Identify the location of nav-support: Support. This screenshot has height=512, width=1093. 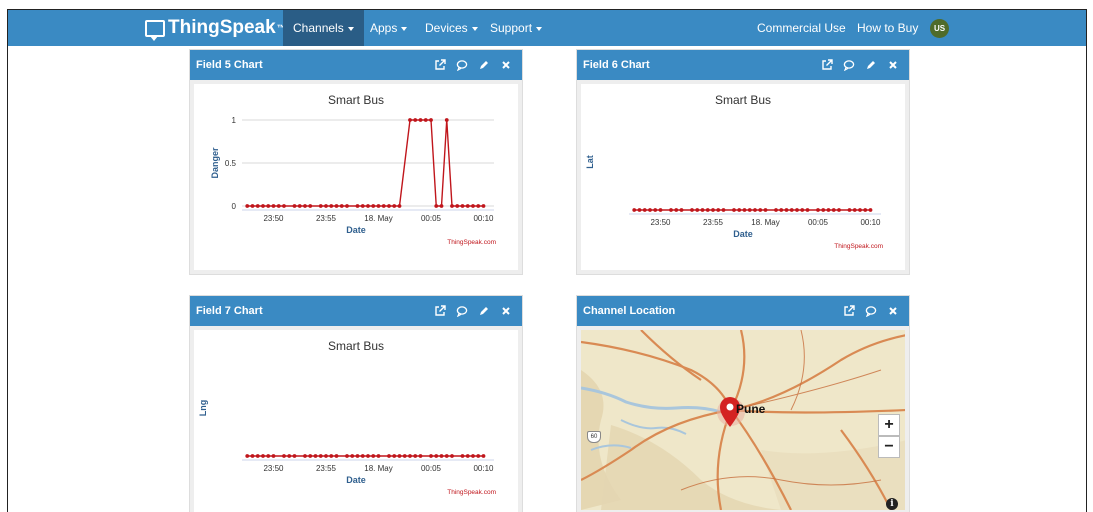
(516, 28).